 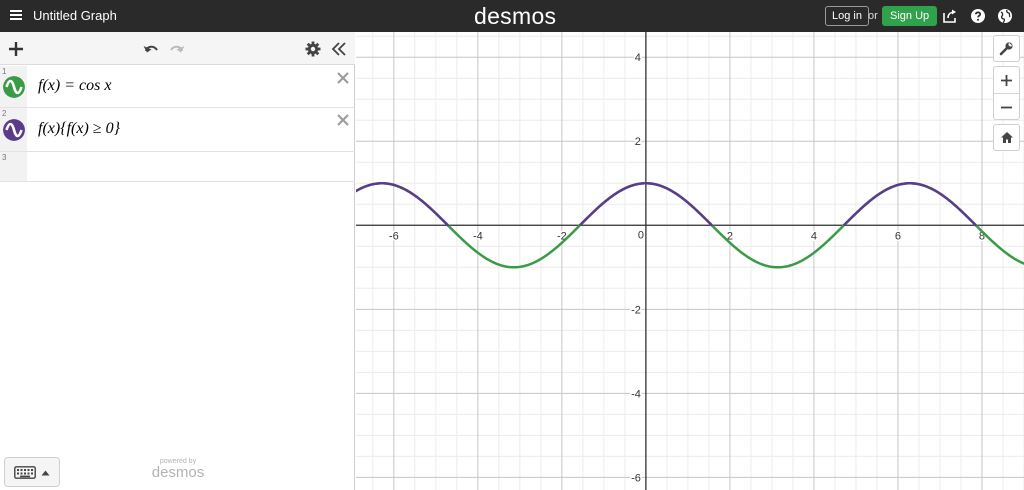 I want to click on y-tick-label: -6, so click(x=636, y=478).